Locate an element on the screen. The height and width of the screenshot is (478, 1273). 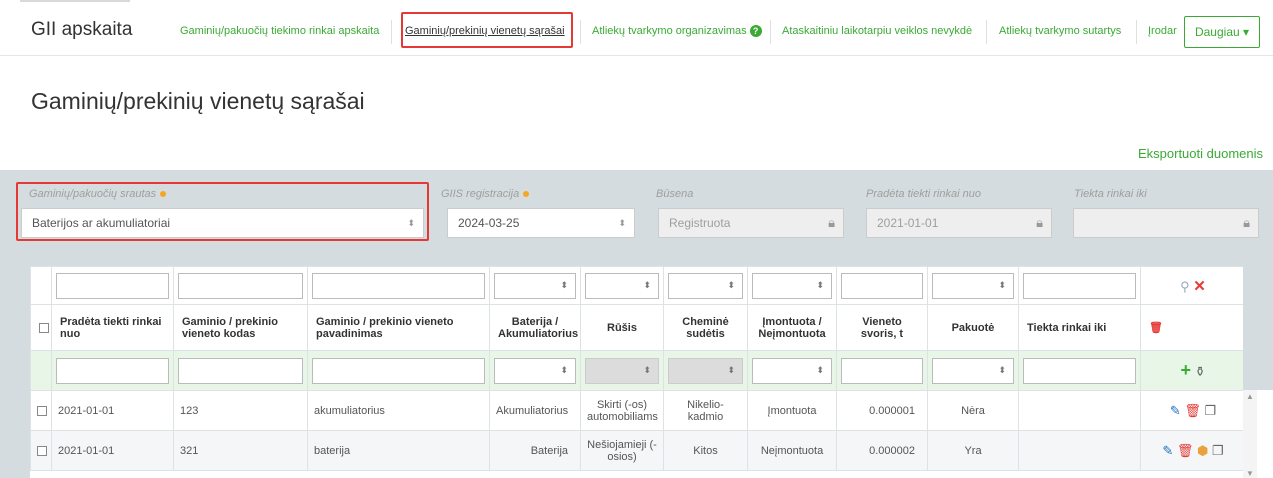
header-pack: Pakuotė is located at coordinates (973, 327).